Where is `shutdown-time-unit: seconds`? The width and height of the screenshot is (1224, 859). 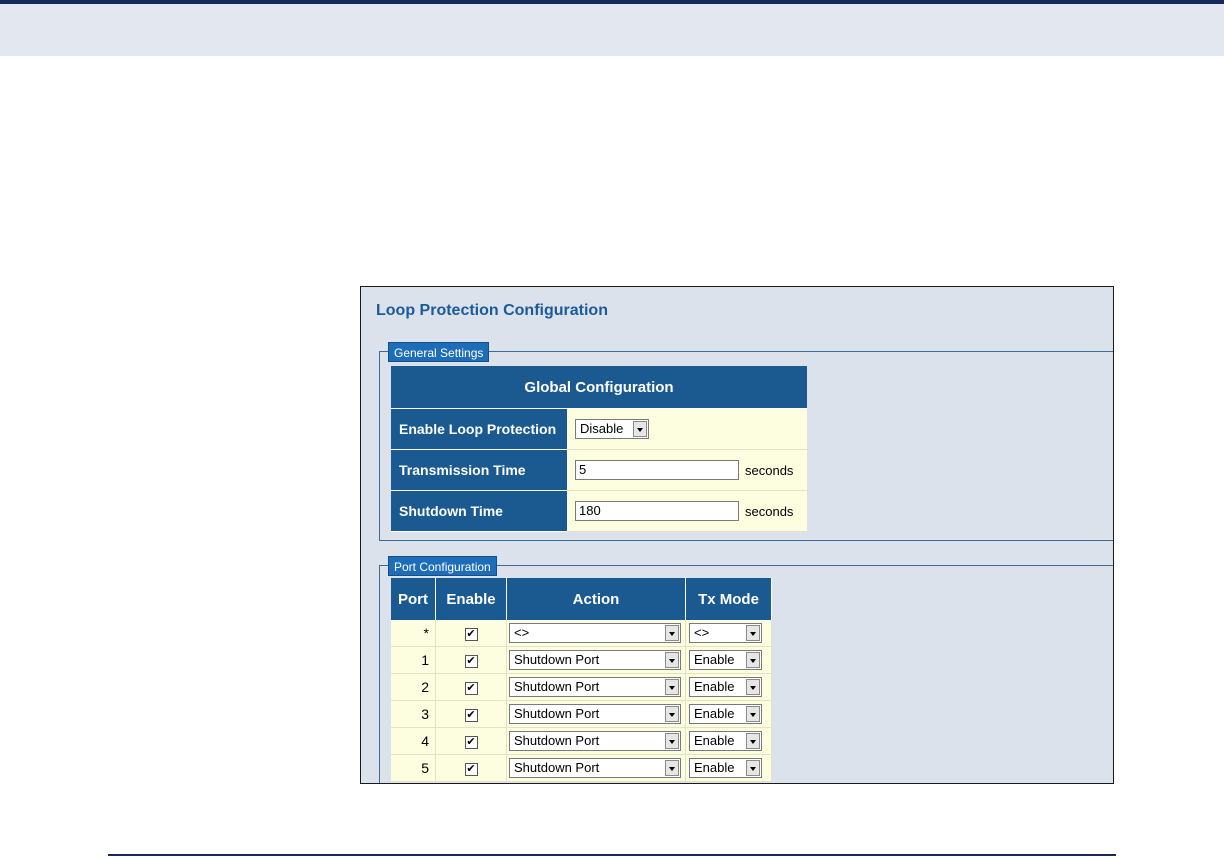
shutdown-time-unit: seconds is located at coordinates (769, 511).